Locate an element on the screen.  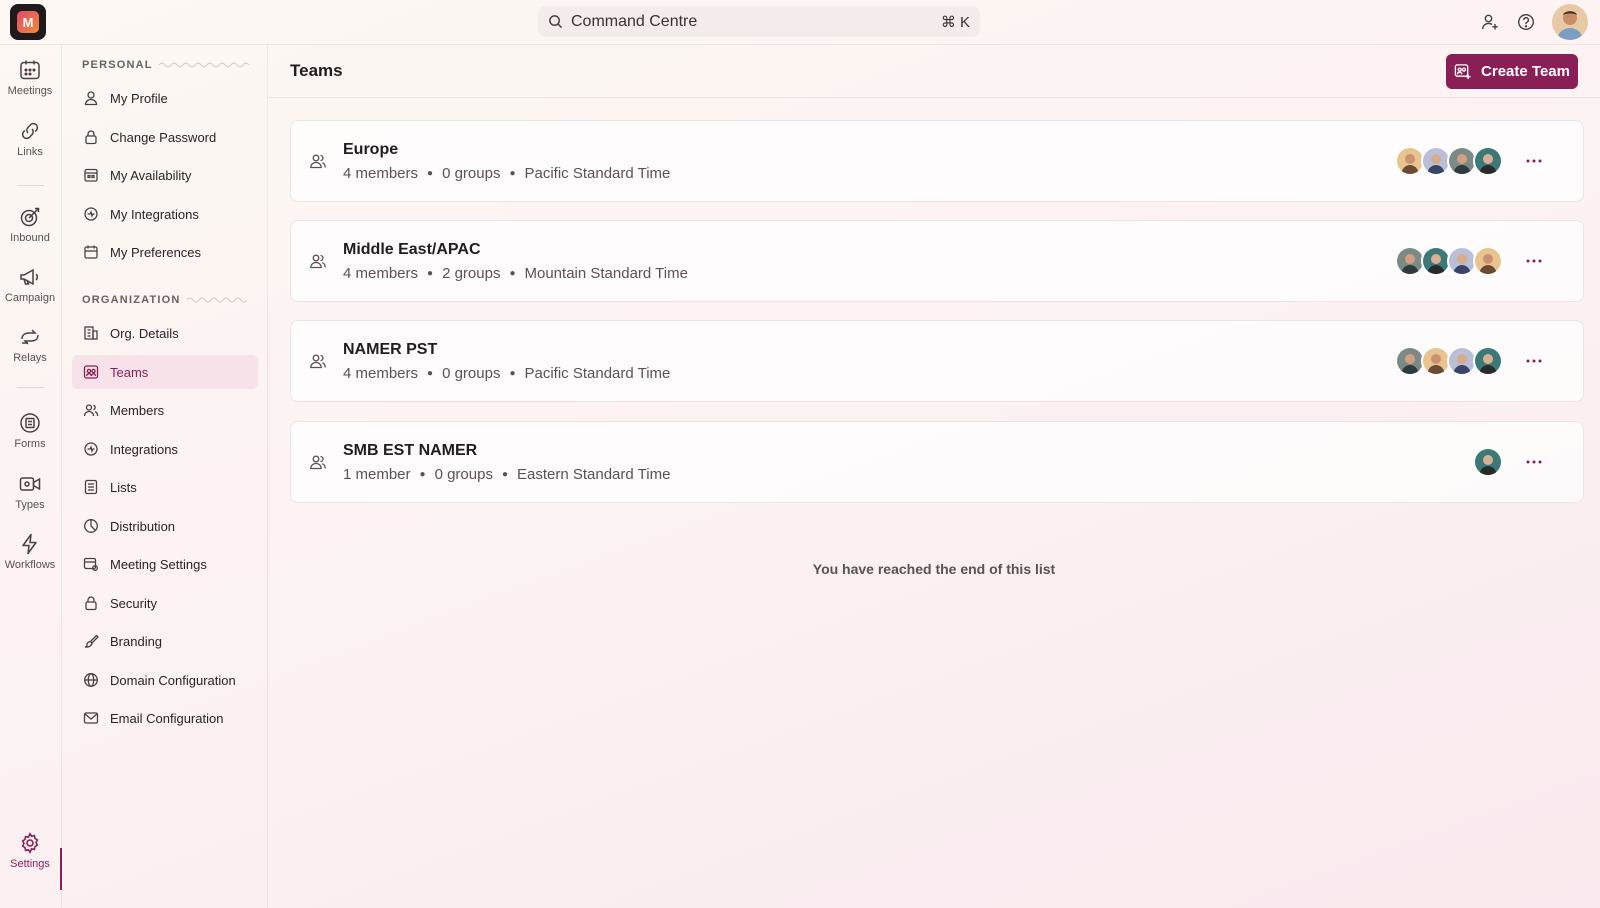
sidebar-item-my-profile: My Profile is located at coordinates (165, 98).